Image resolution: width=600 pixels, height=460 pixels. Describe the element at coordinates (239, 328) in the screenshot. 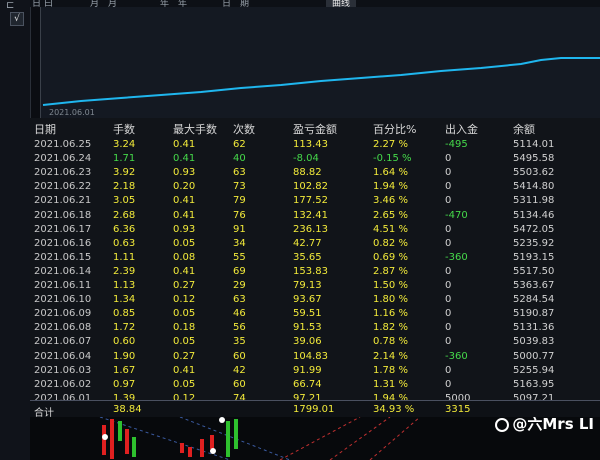

I see `cell-count: 56` at that location.